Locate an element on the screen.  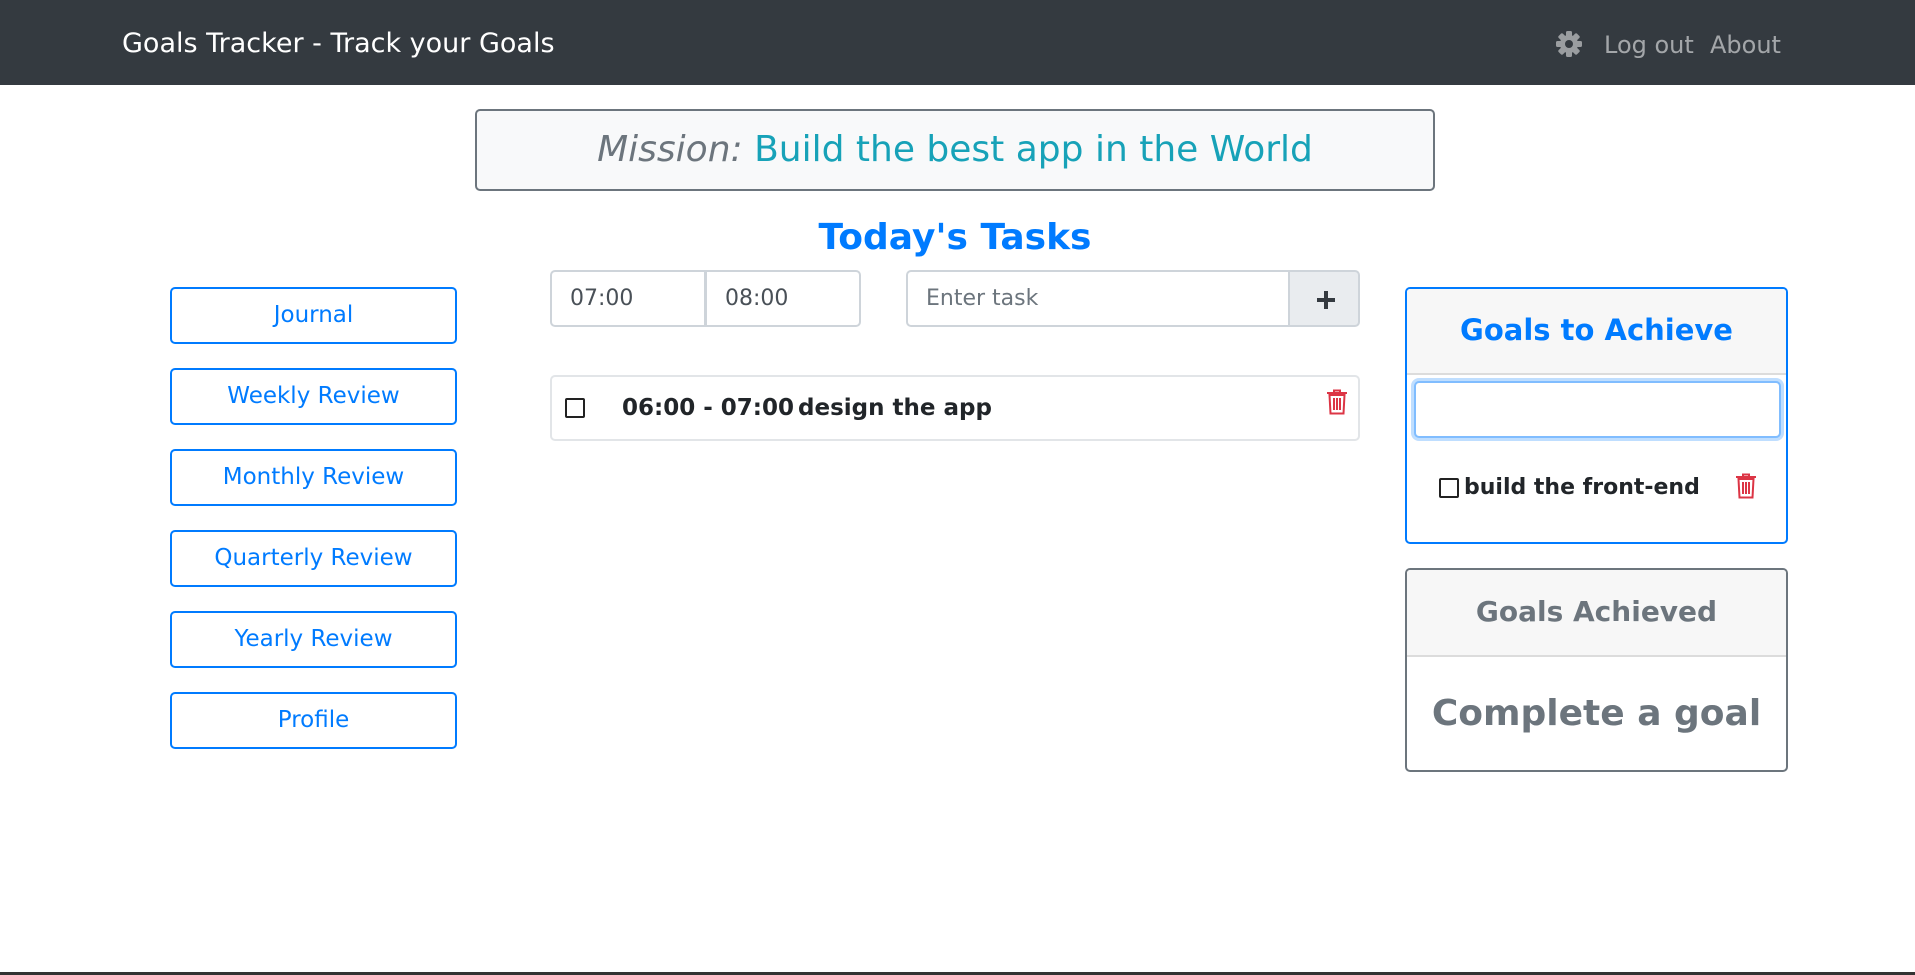
mission-text: Build the best app in the World is located at coordinates (1033, 149).